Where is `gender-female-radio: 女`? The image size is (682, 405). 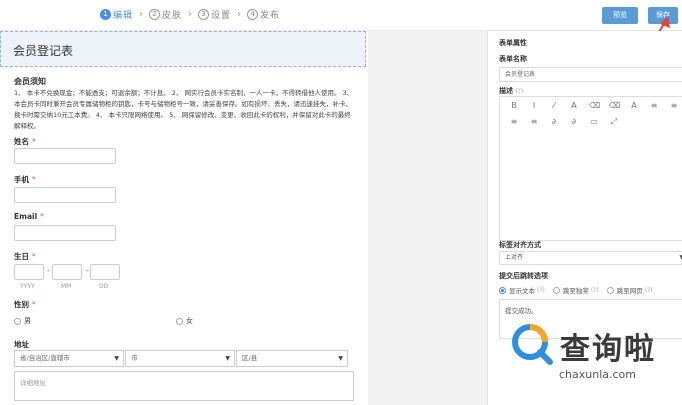
gender-female-radio: 女 is located at coordinates (184, 321).